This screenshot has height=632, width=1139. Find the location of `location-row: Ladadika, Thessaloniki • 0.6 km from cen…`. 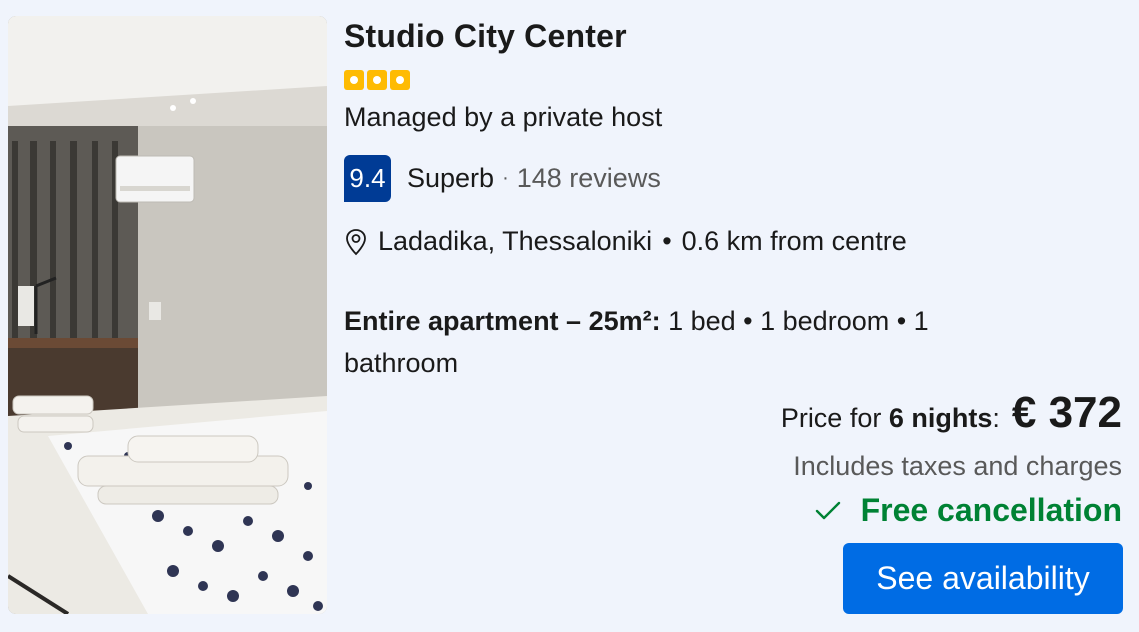

location-row: Ladadika, Thessaloniki • 0.6 km from cen… is located at coordinates (625, 241).